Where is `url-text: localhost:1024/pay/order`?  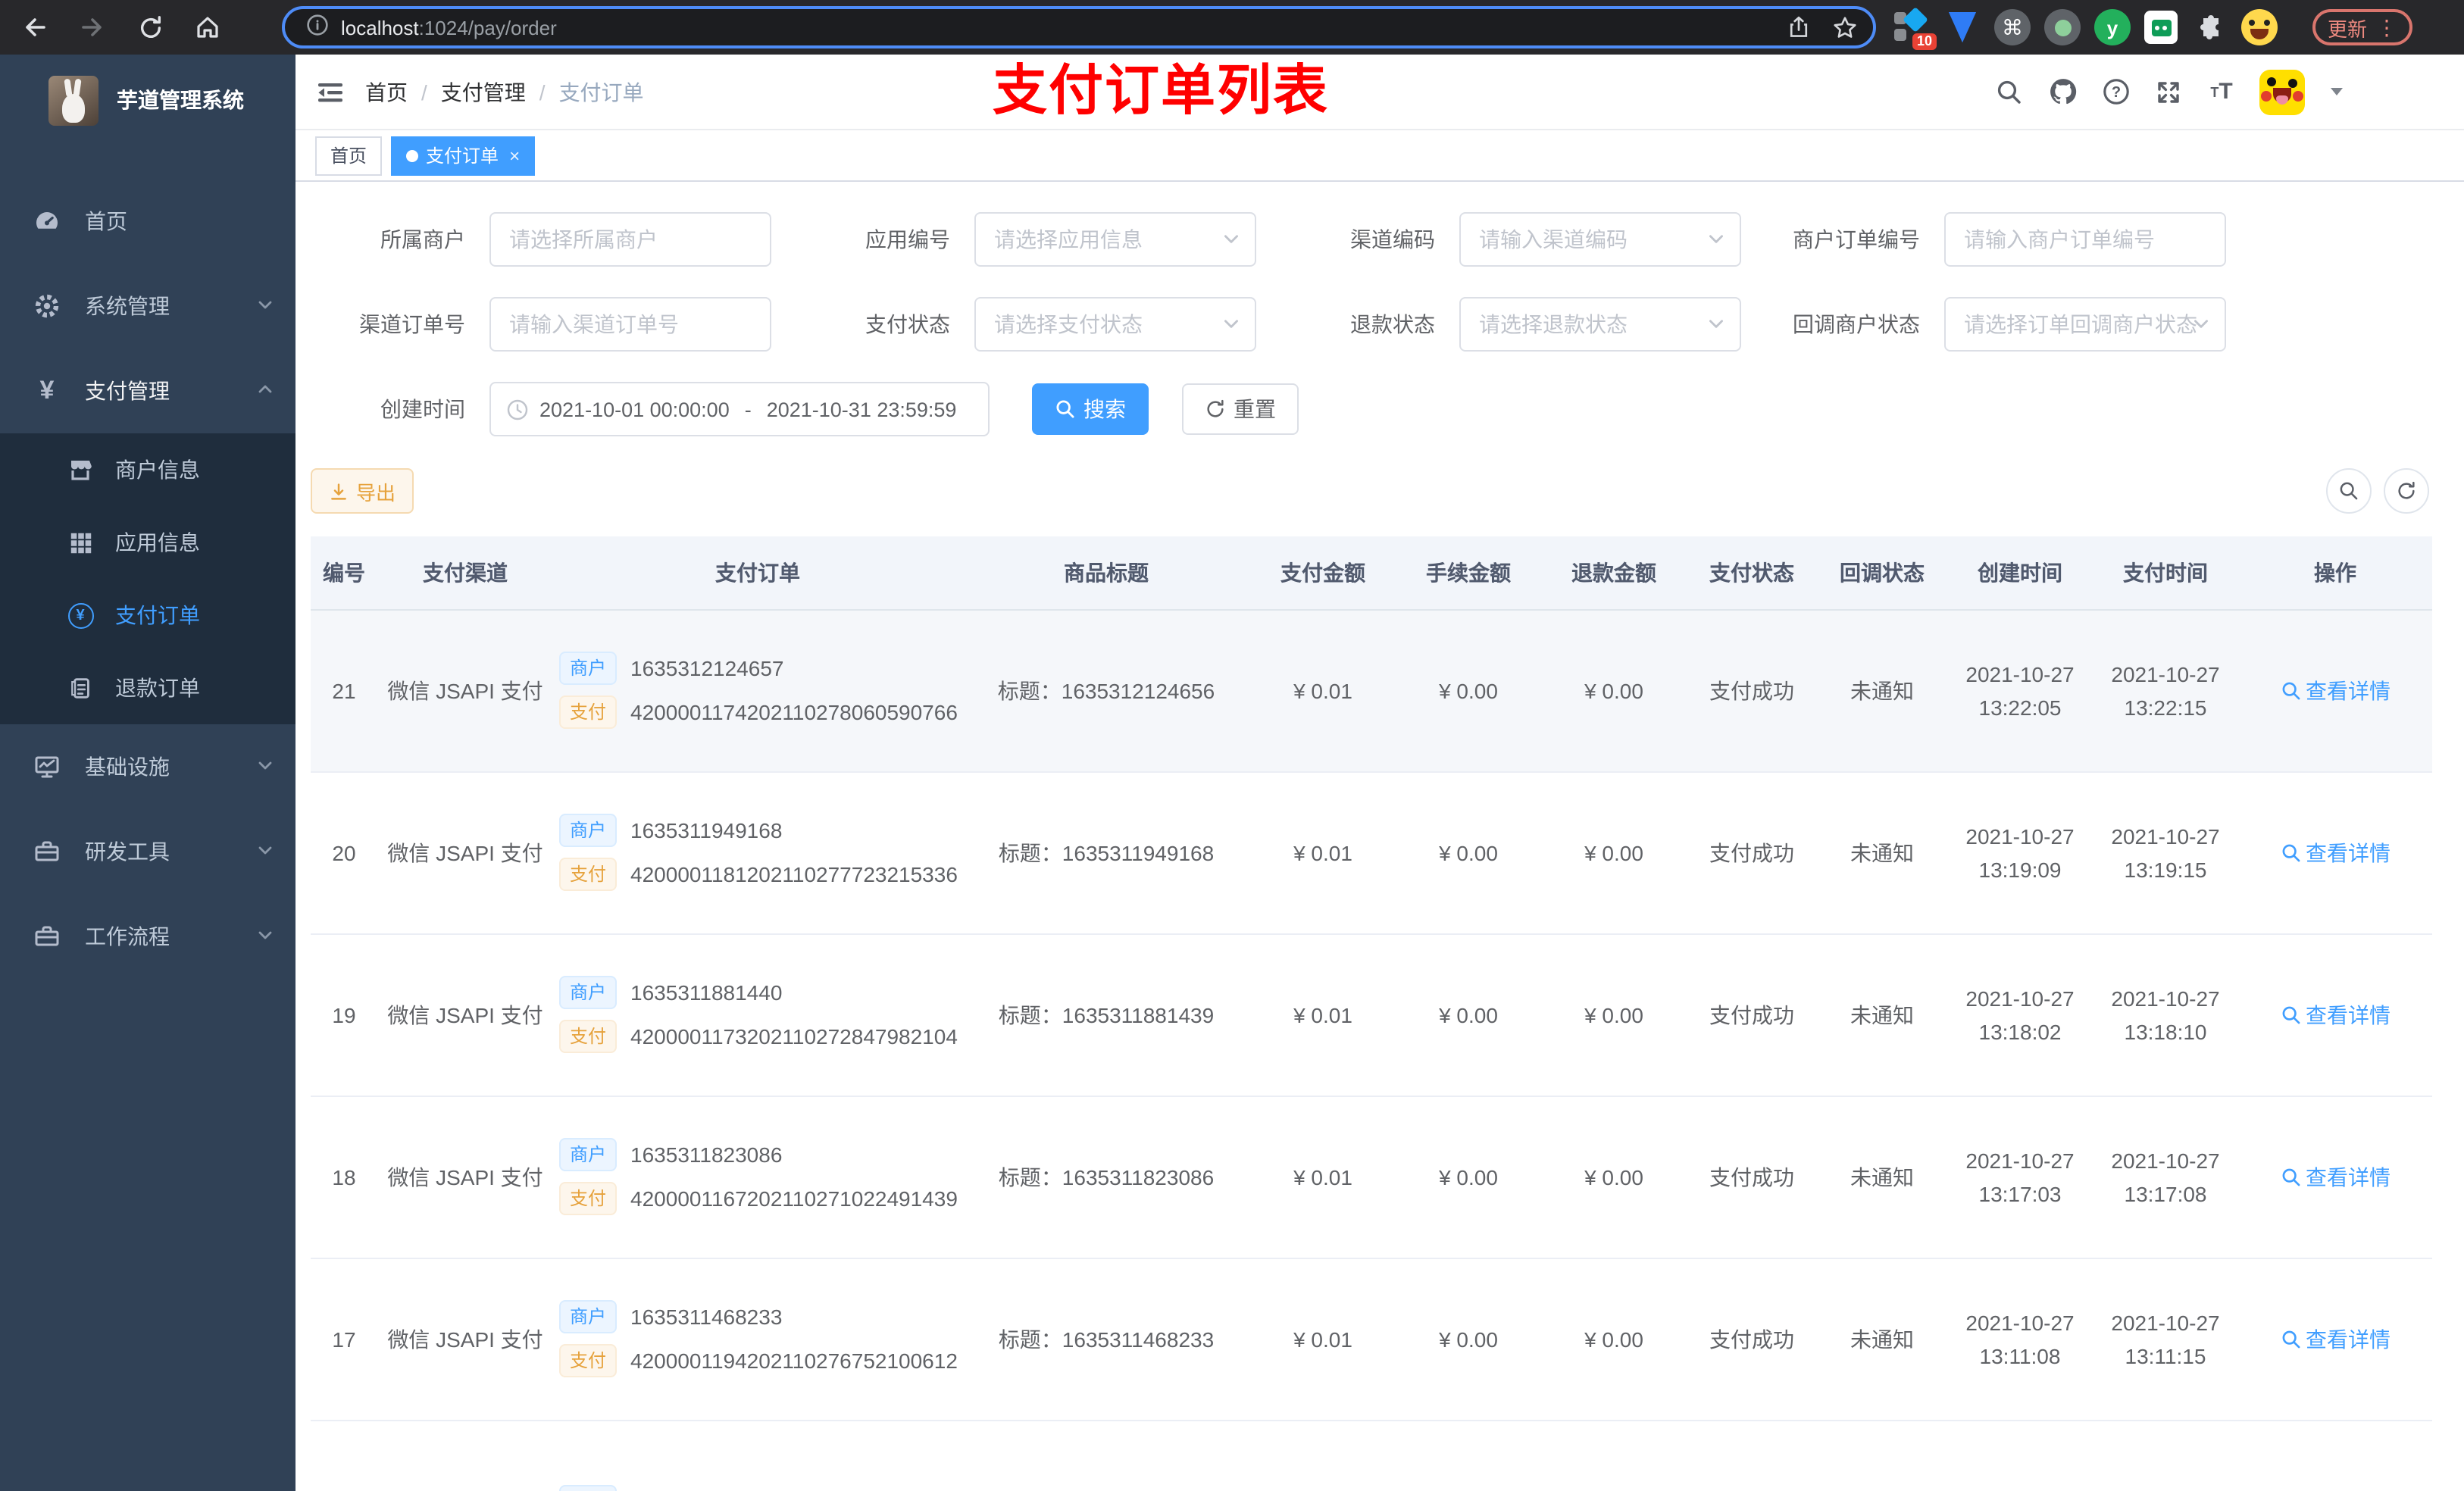 url-text: localhost:1024/pay/order is located at coordinates (1053, 27).